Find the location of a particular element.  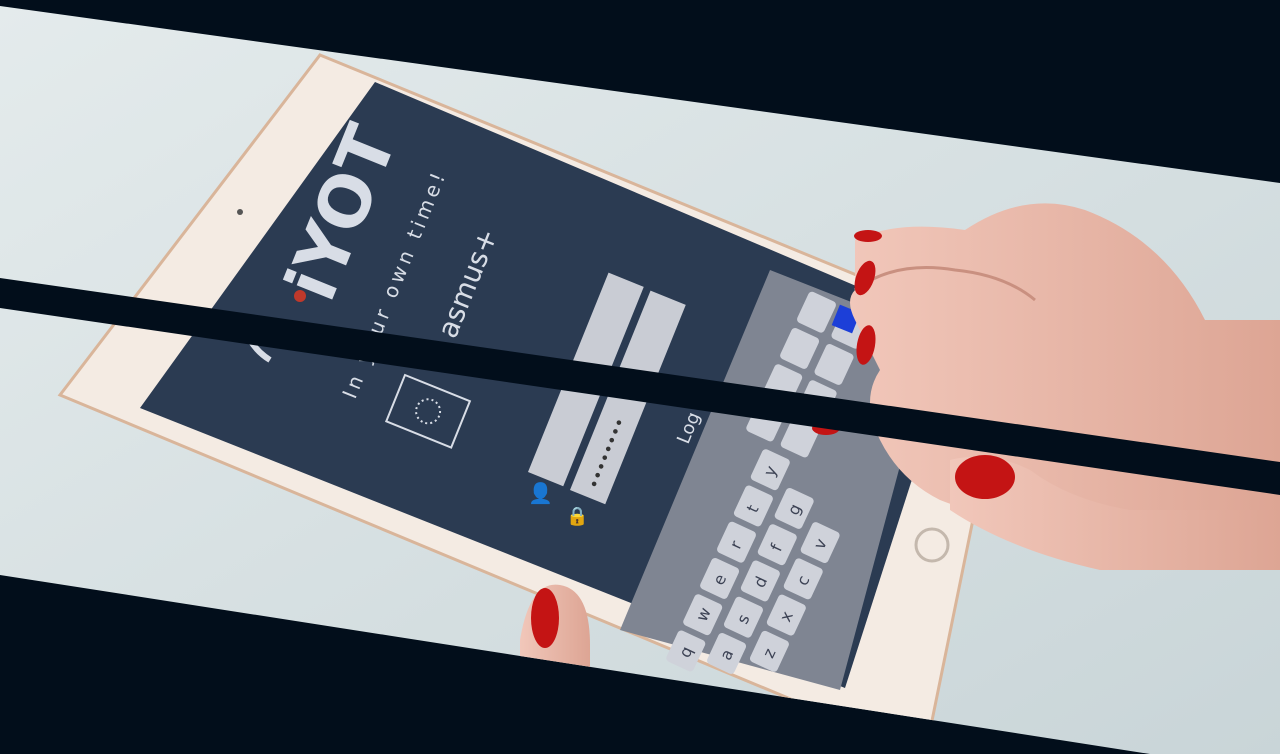

tablet-camera is located at coordinates (240, 212).